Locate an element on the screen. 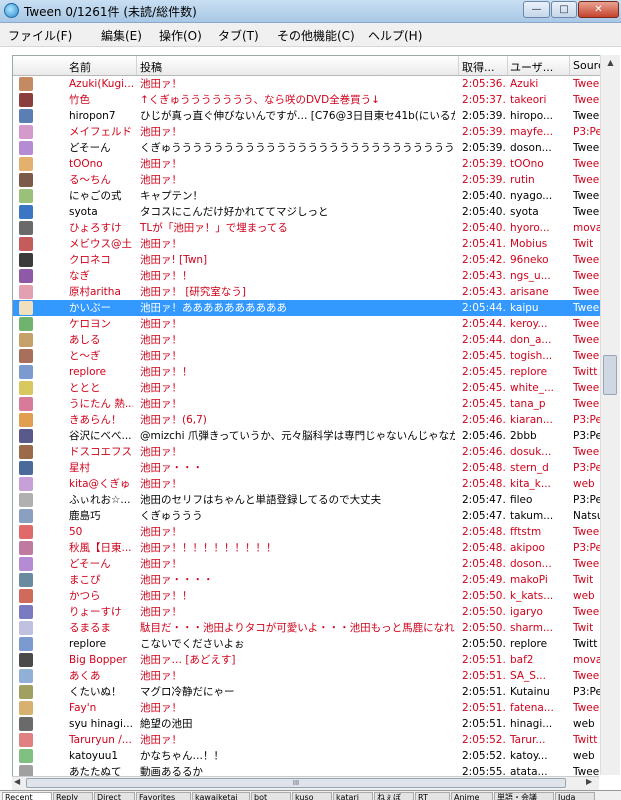 The width and height of the screenshot is (621, 800). timeline-row: syu hinagi... 絶望の池田 2:05:51... hinagi... web is located at coordinates (306, 724).